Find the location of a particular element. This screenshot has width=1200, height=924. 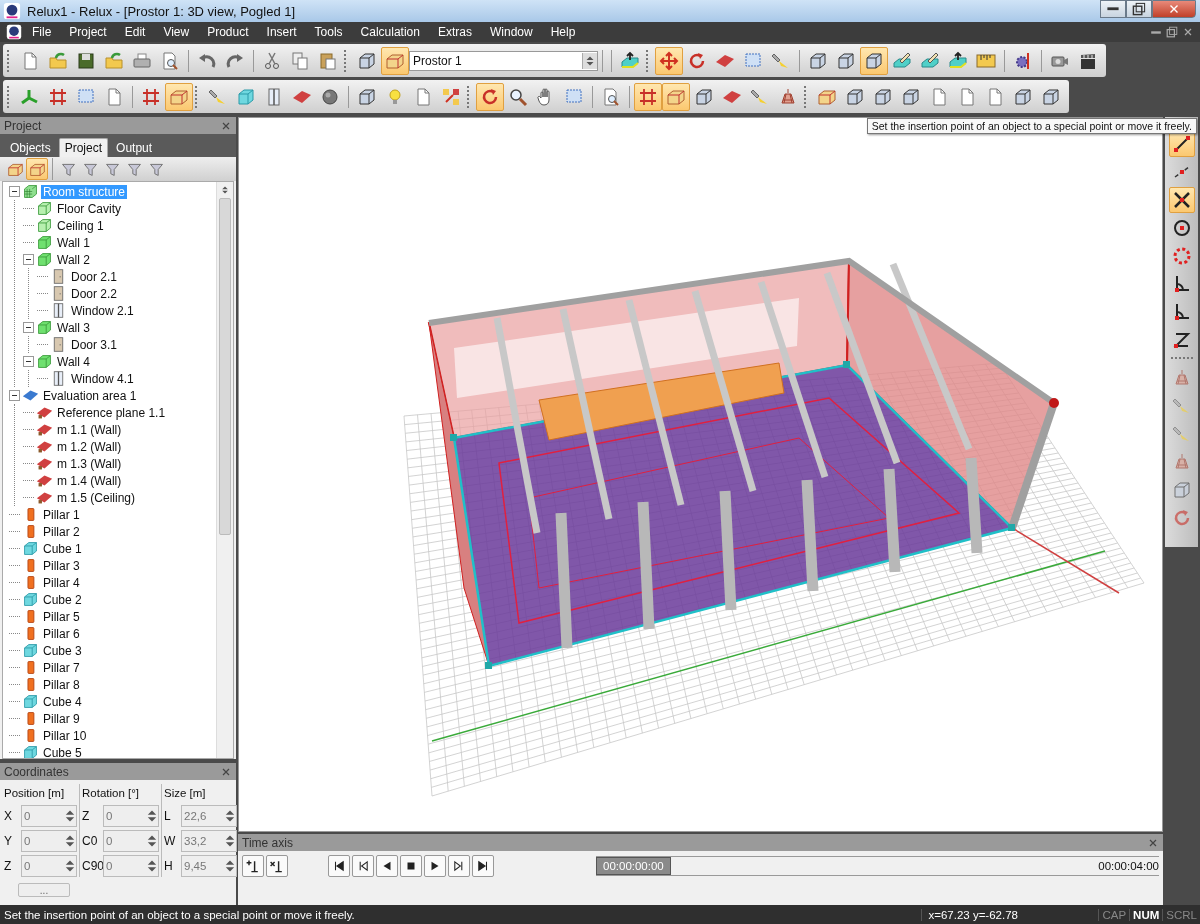

tree-item: Pillar 7 is located at coordinates (61, 667).